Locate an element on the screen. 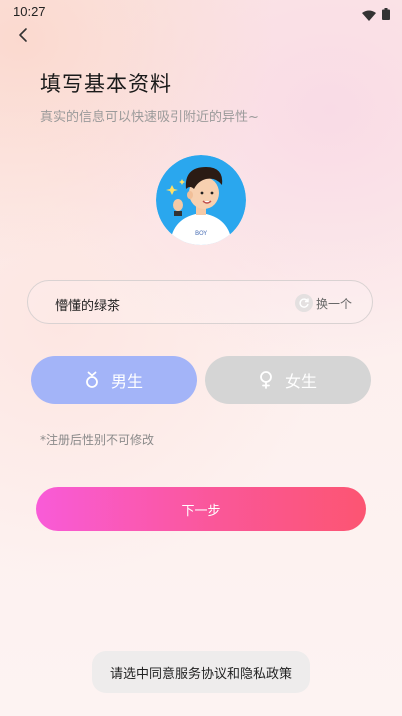  gender-male-label: 男生 is located at coordinates (126, 381).